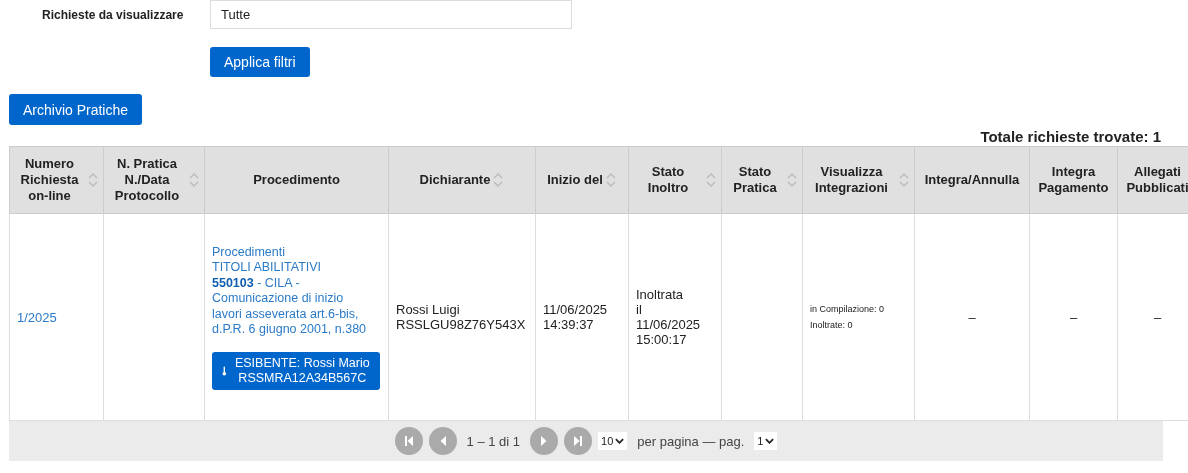  Describe the element at coordinates (493, 441) in the screenshot. I see `page-range: 1 – 1 di 1` at that location.